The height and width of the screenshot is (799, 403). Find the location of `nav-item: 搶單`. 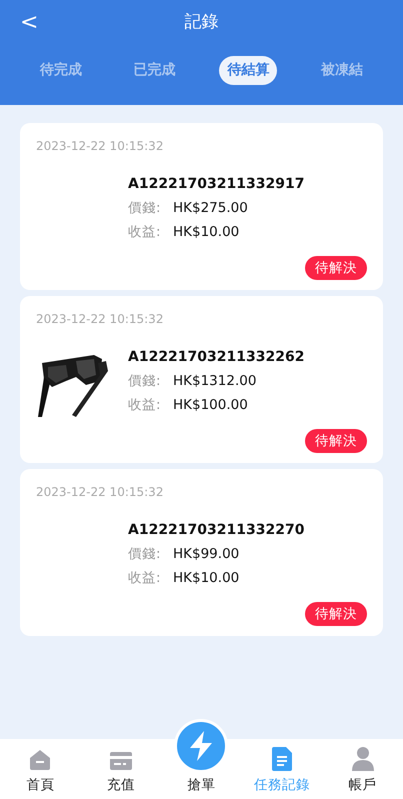

nav-item: 搶單 is located at coordinates (201, 758).